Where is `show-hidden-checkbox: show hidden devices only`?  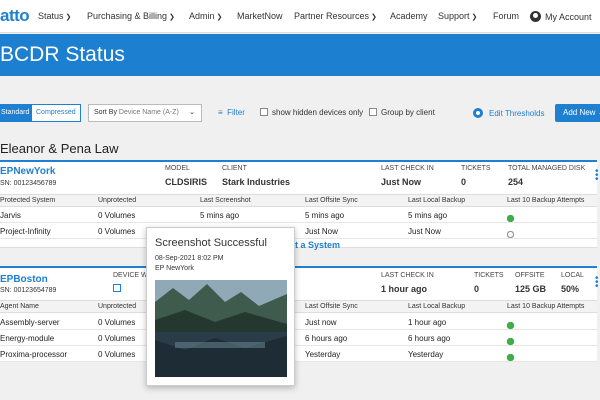 show-hidden-checkbox: show hidden devices only is located at coordinates (311, 112).